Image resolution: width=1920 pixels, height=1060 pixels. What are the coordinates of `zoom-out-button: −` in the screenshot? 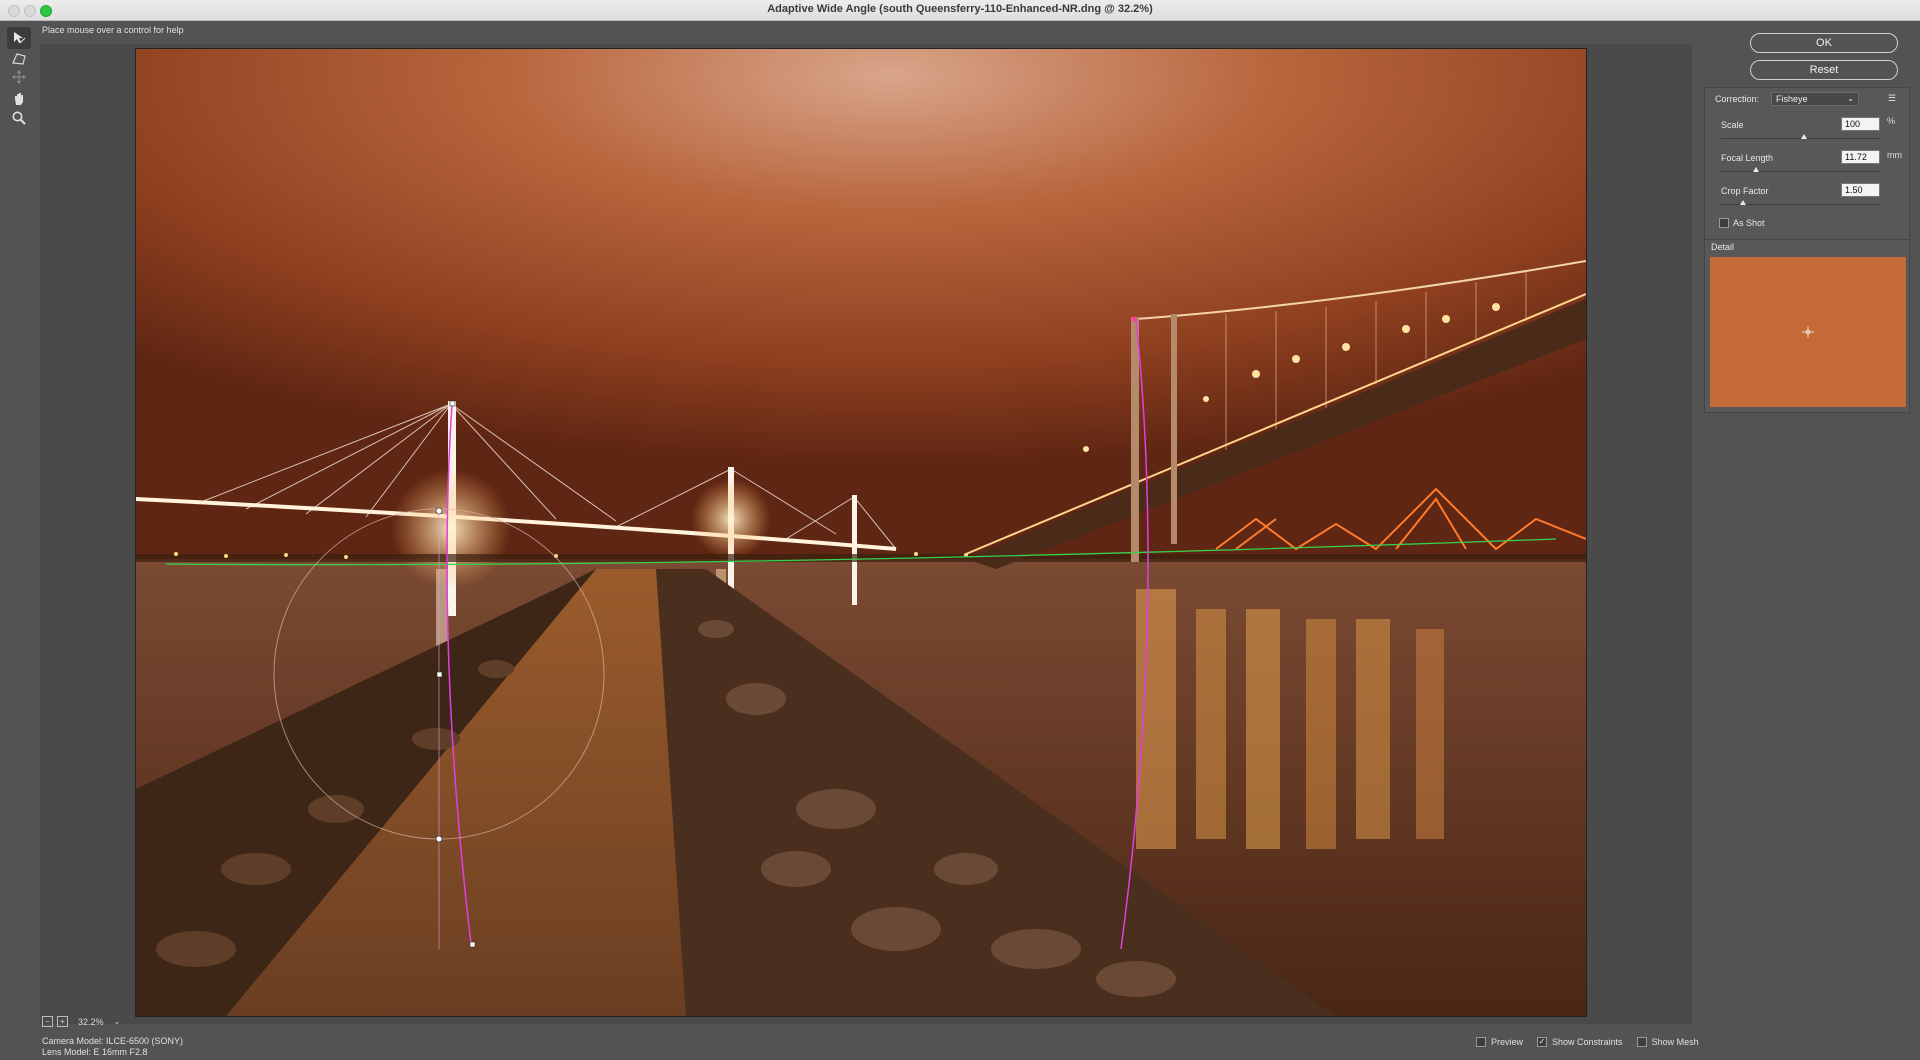 It's located at (47, 1021).